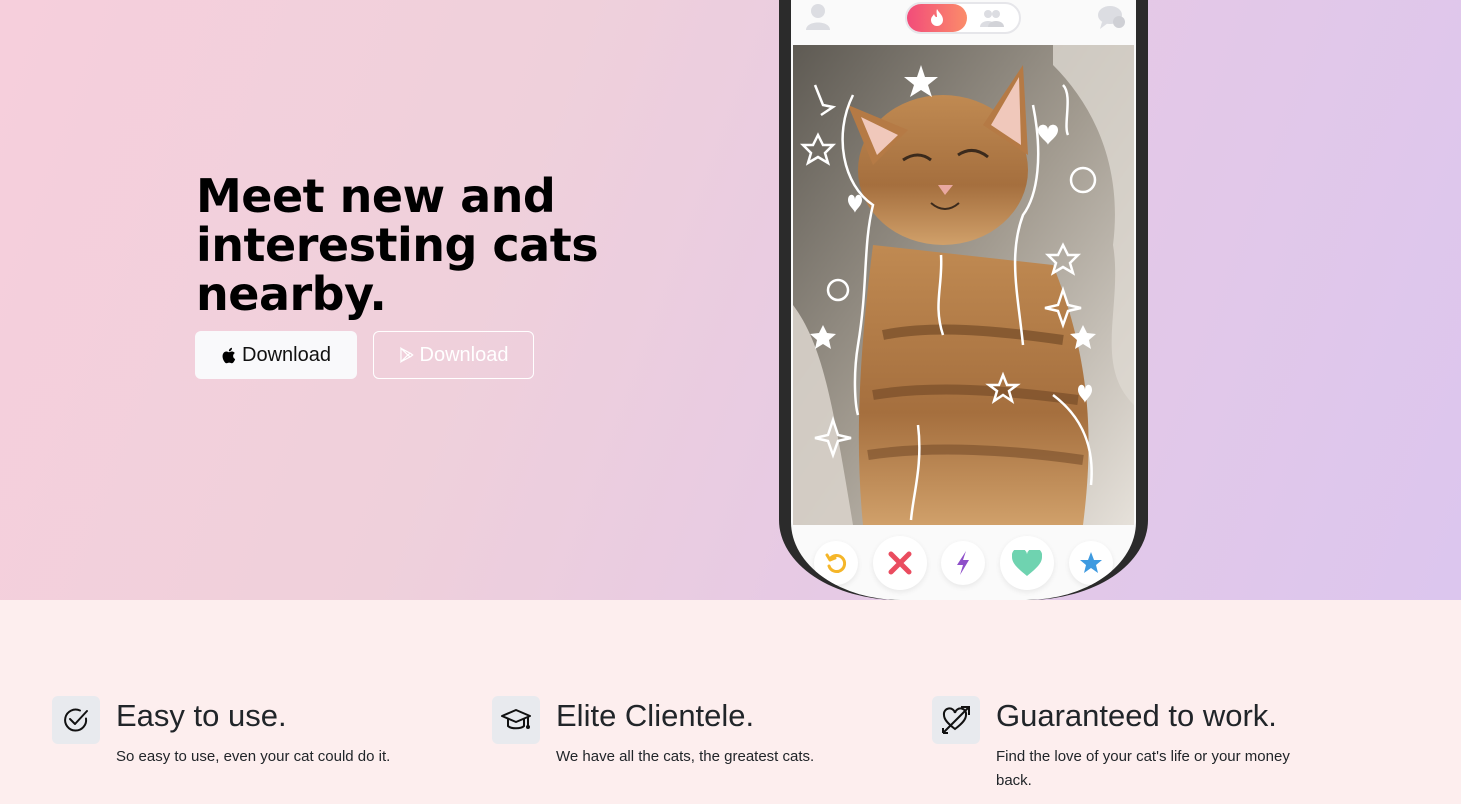  What do you see at coordinates (655, 715) in the screenshot?
I see `feature-title: Elite Clientele.` at bounding box center [655, 715].